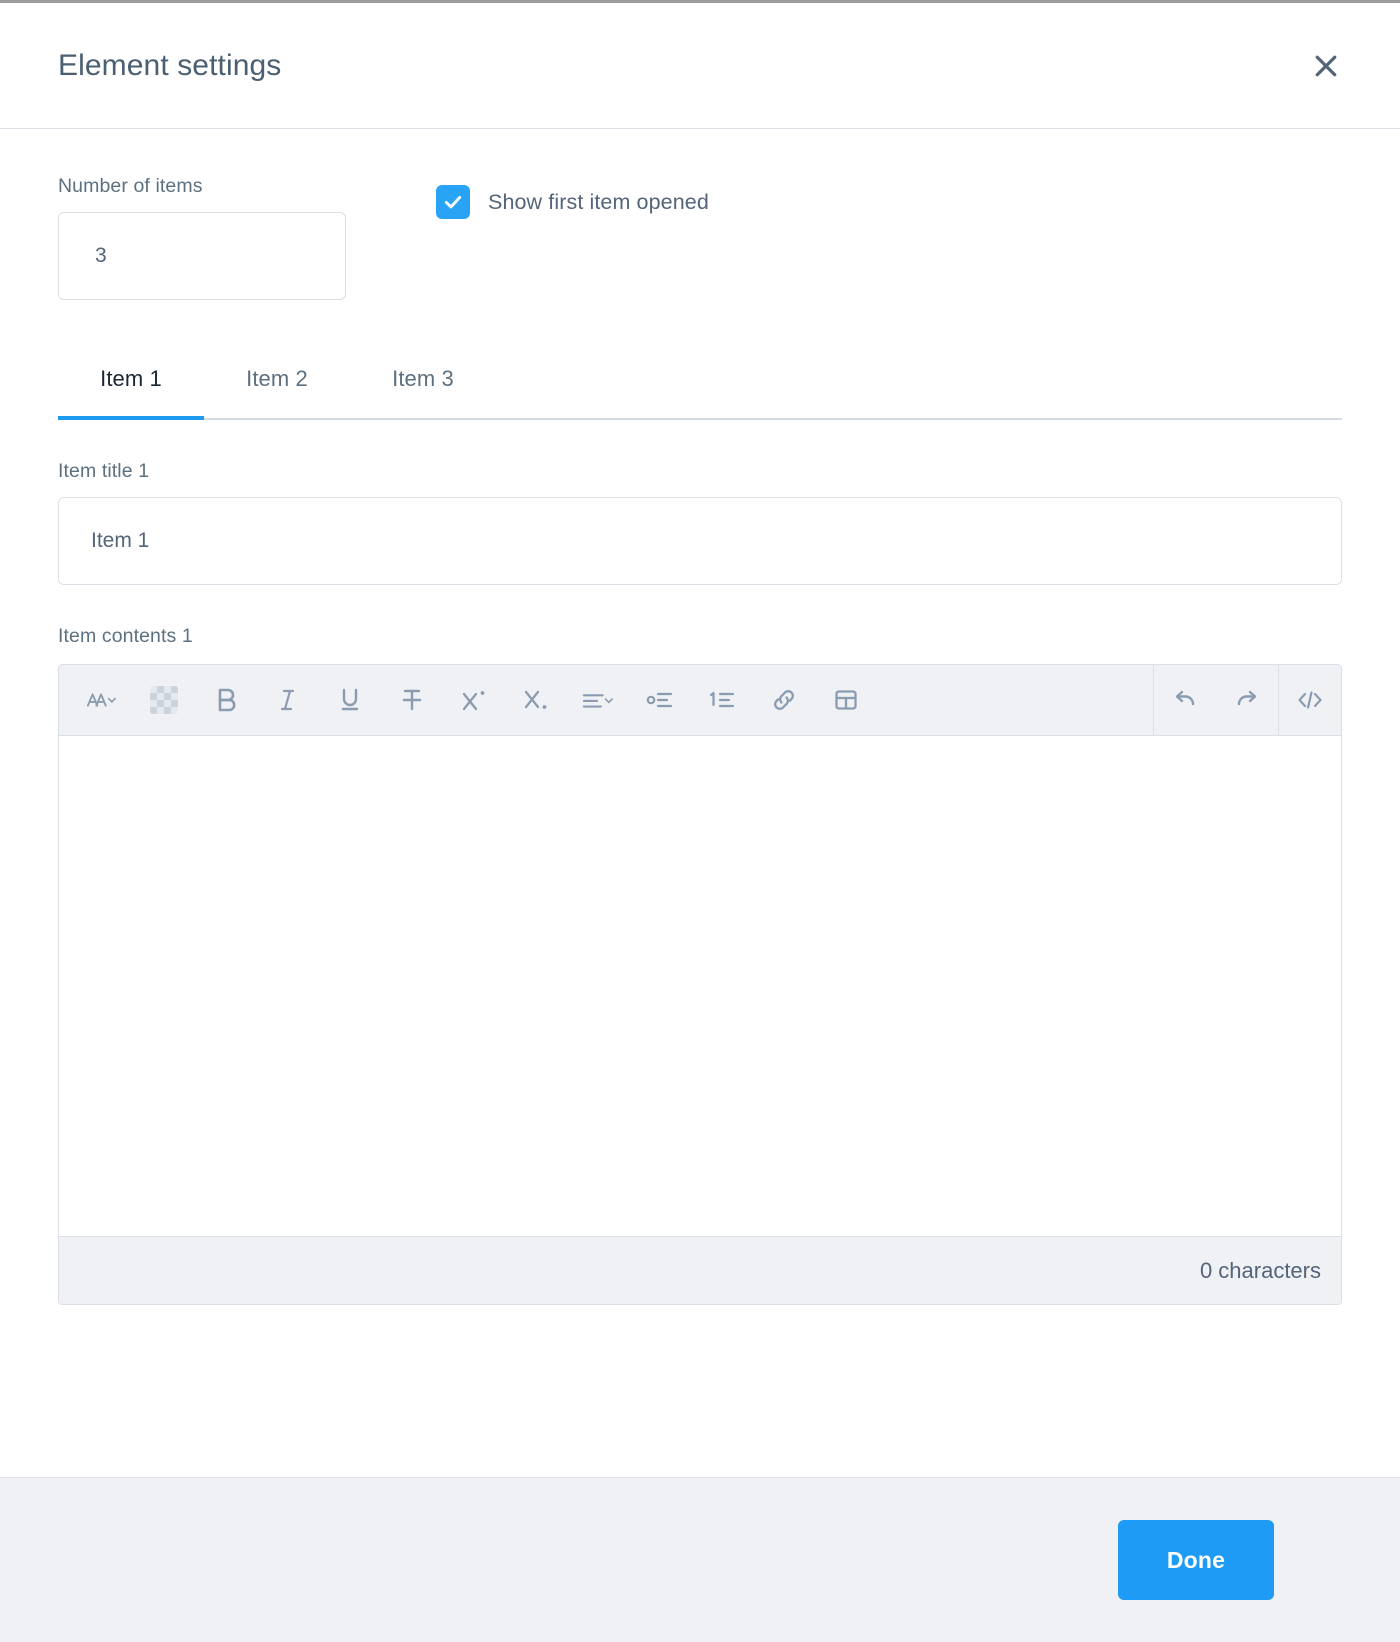 Image resolution: width=1400 pixels, height=1642 pixels. I want to click on dialog-footer: Done, so click(700, 1559).